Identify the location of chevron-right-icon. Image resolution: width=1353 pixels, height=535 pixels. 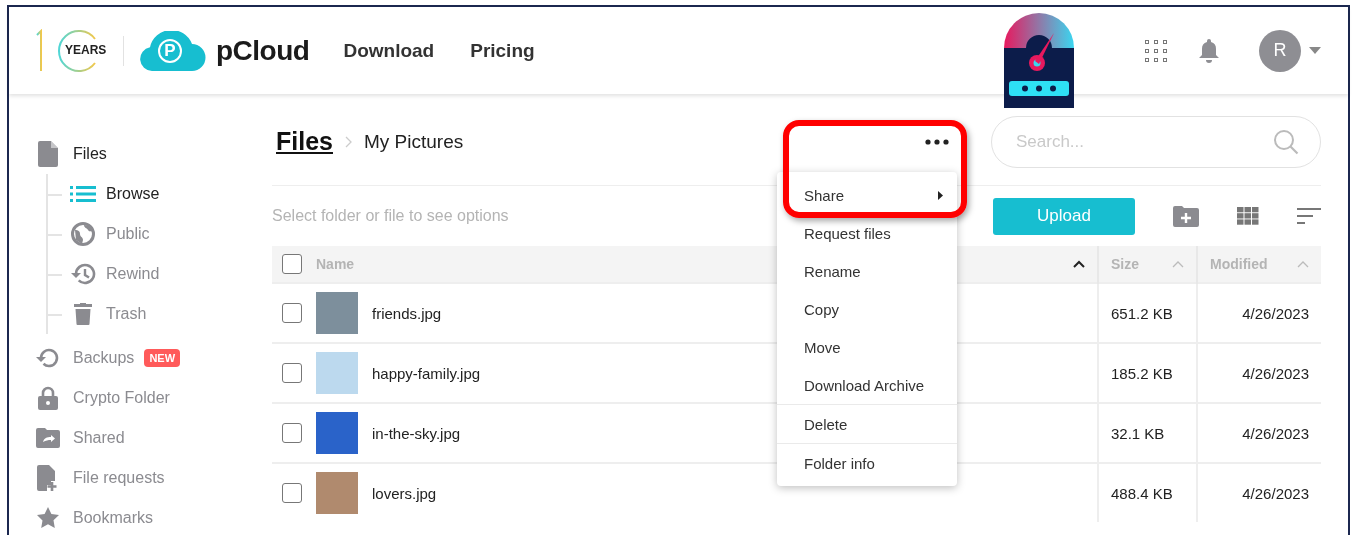
(348, 141).